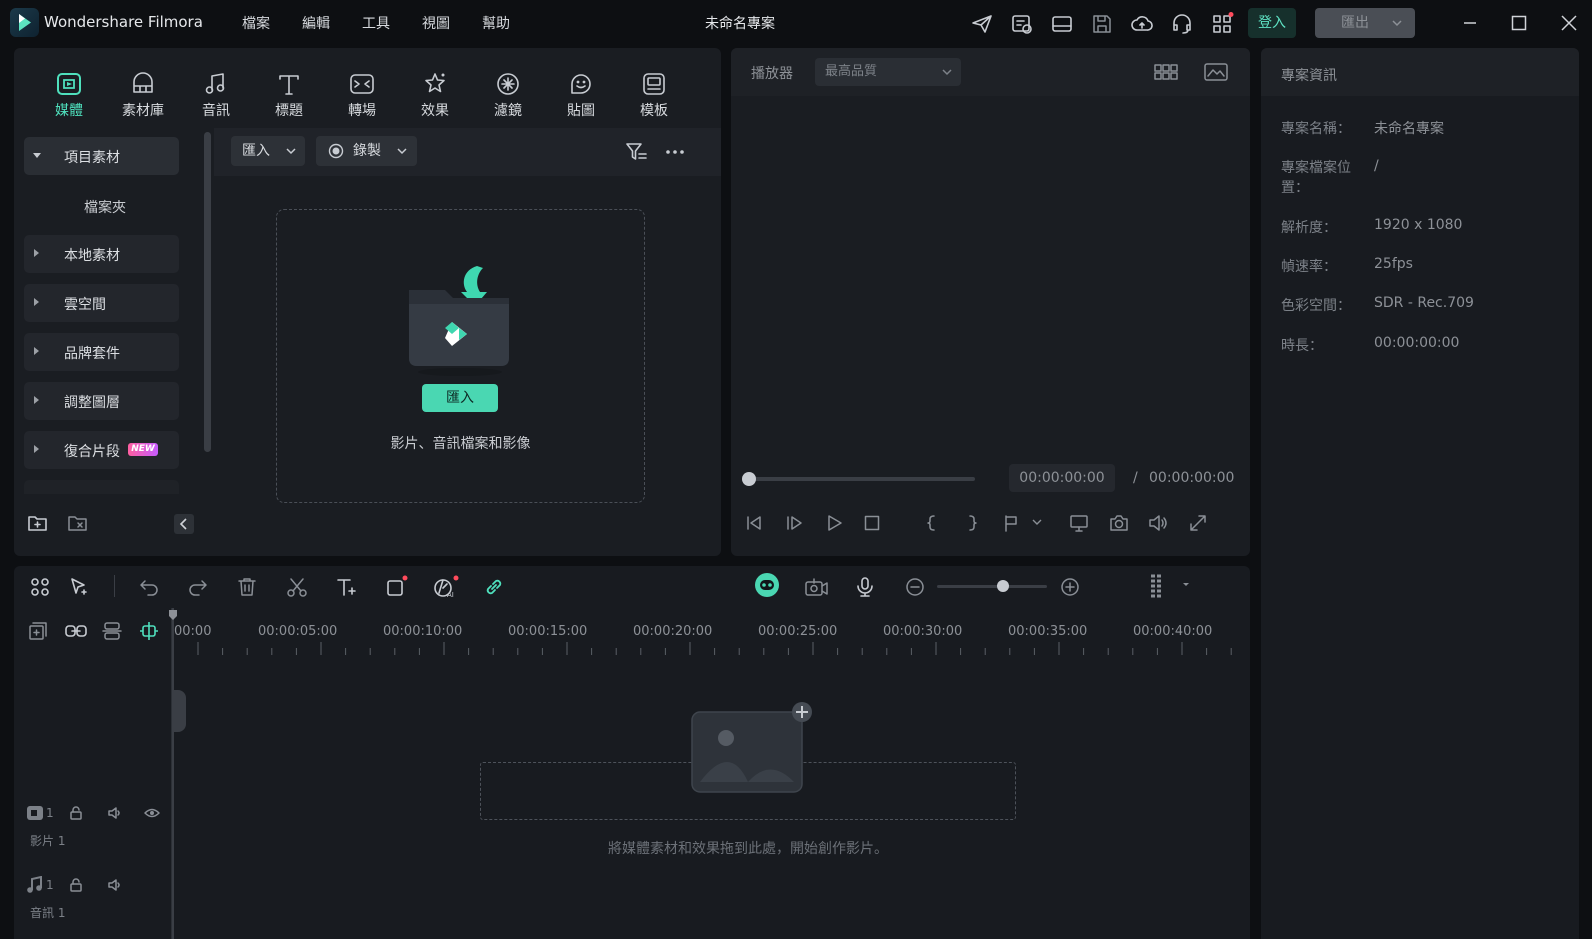 The image size is (1592, 939). Describe the element at coordinates (1158, 523) in the screenshot. I see `volume-icon` at that location.